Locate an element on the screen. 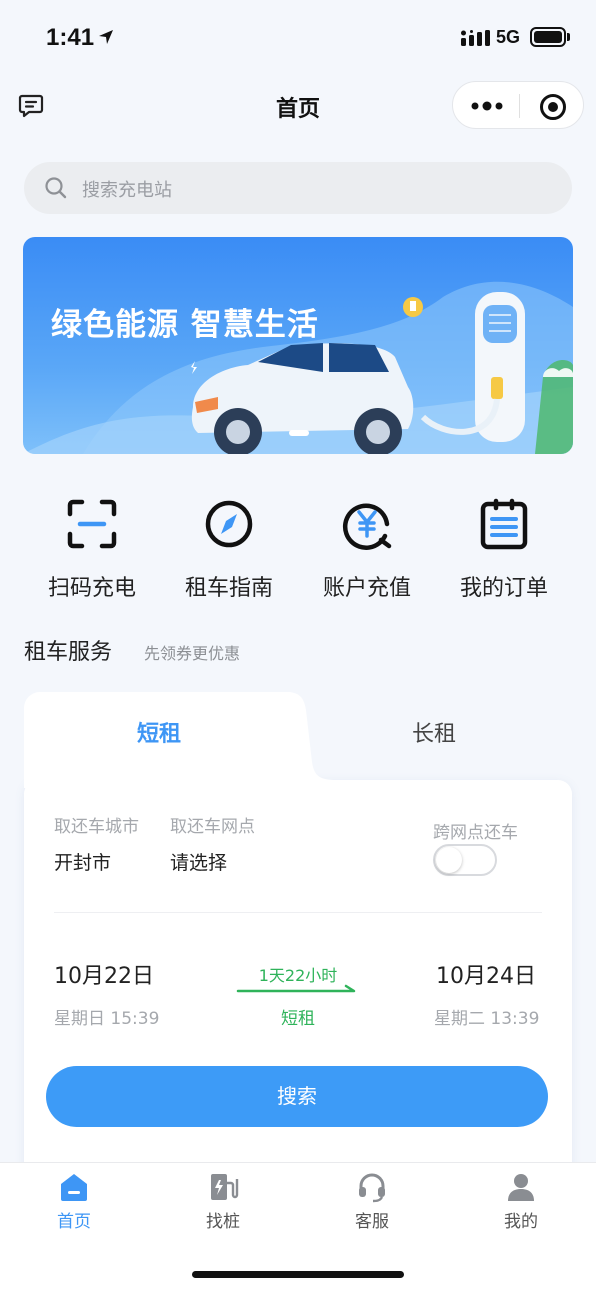 This screenshot has height=1291, width=596. clipboard-icon is located at coordinates (504, 524).